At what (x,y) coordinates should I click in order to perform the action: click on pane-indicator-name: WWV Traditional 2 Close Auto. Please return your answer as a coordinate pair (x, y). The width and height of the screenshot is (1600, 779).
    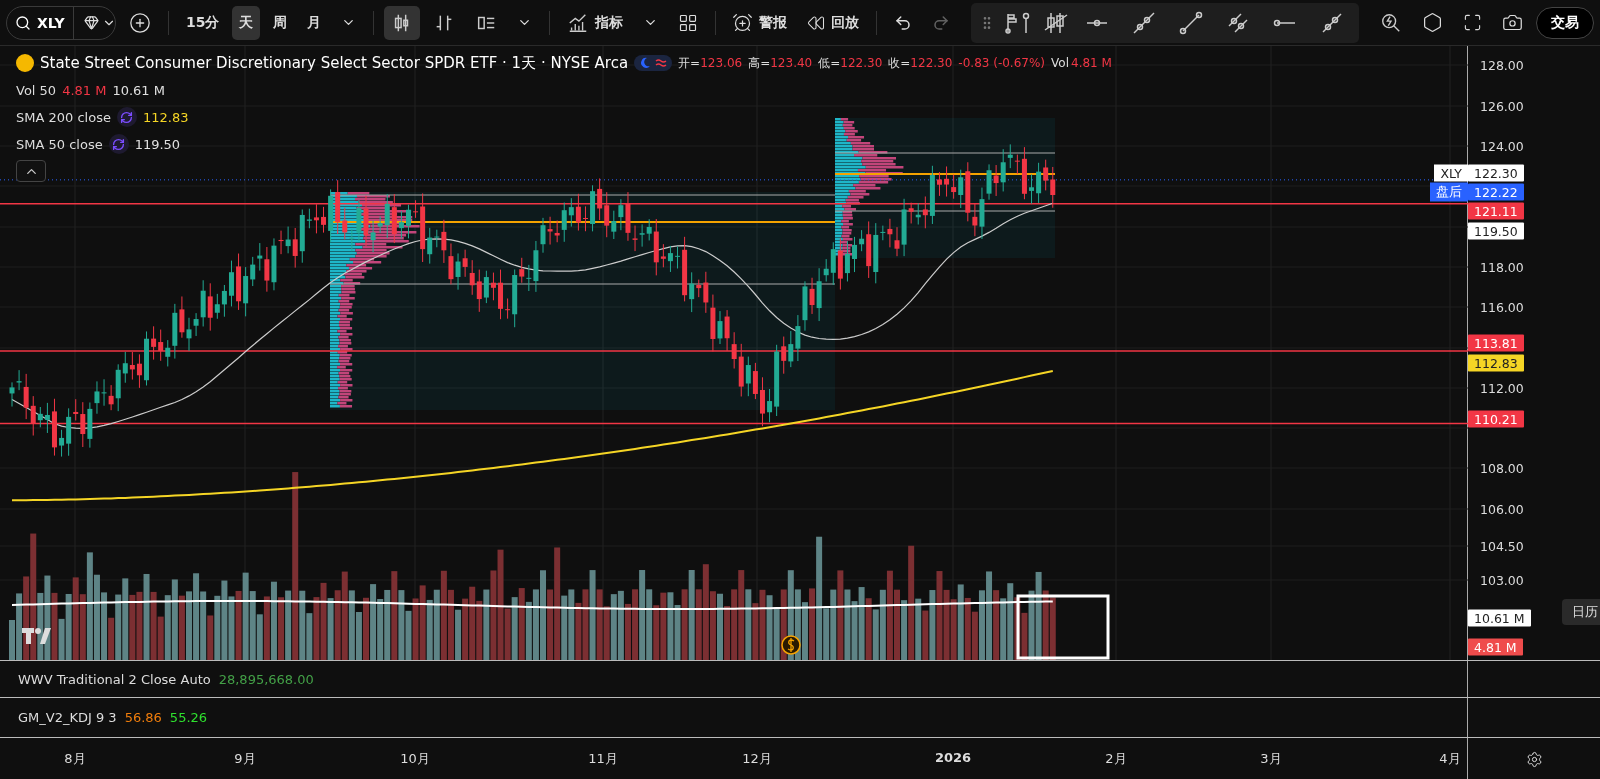
    Looking at the image, I should click on (114, 679).